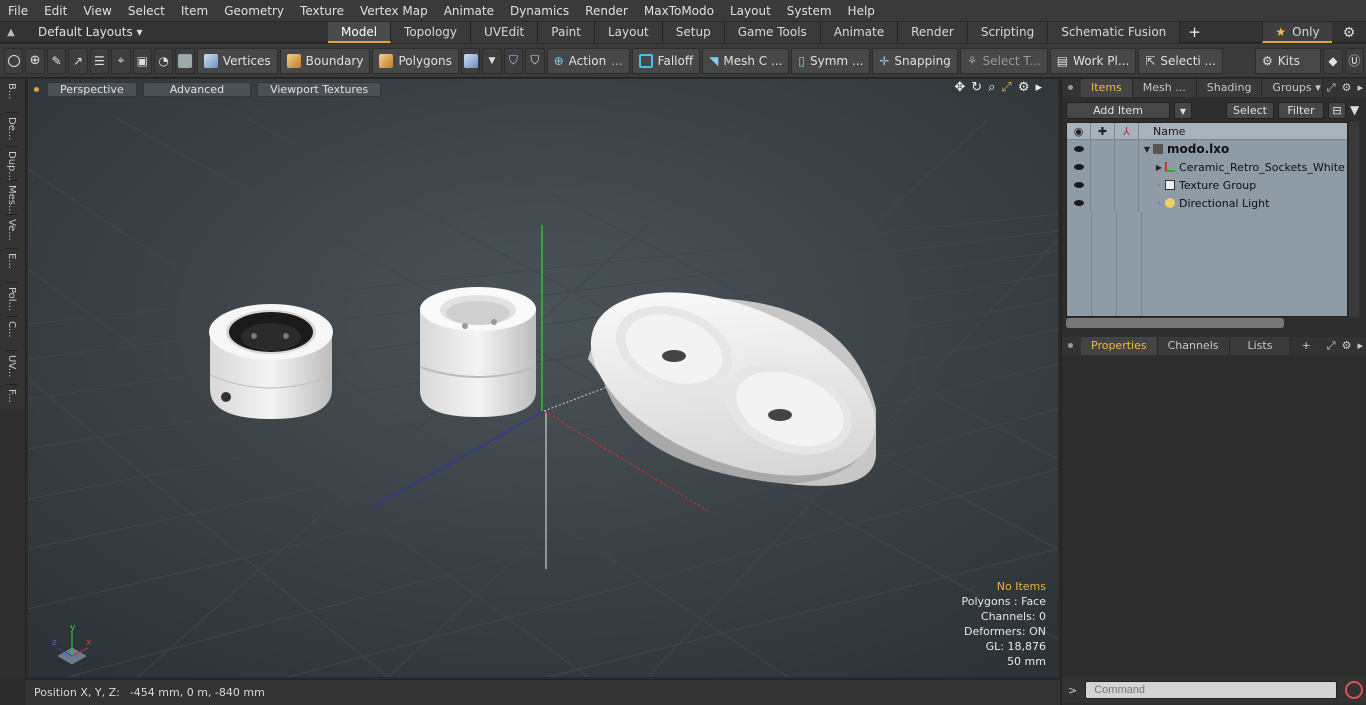 This screenshot has width=1366, height=705. What do you see at coordinates (606, 11) in the screenshot?
I see `menu-render: Render` at bounding box center [606, 11].